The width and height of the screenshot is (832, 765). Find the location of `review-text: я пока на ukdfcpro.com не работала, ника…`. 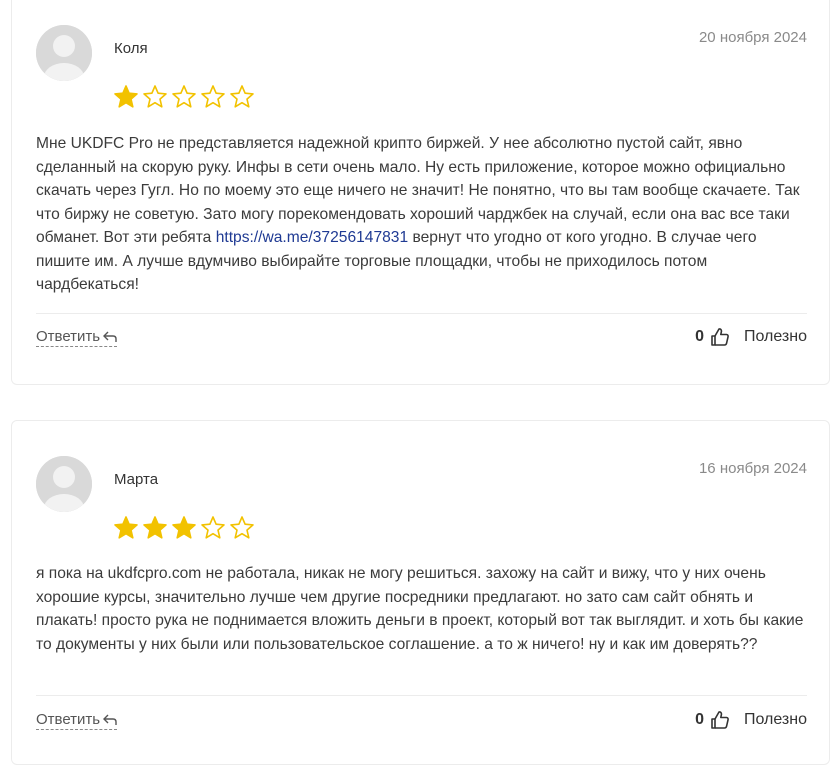

review-text: я пока на ukdfcpro.com не работала, ника… is located at coordinates (420, 609).